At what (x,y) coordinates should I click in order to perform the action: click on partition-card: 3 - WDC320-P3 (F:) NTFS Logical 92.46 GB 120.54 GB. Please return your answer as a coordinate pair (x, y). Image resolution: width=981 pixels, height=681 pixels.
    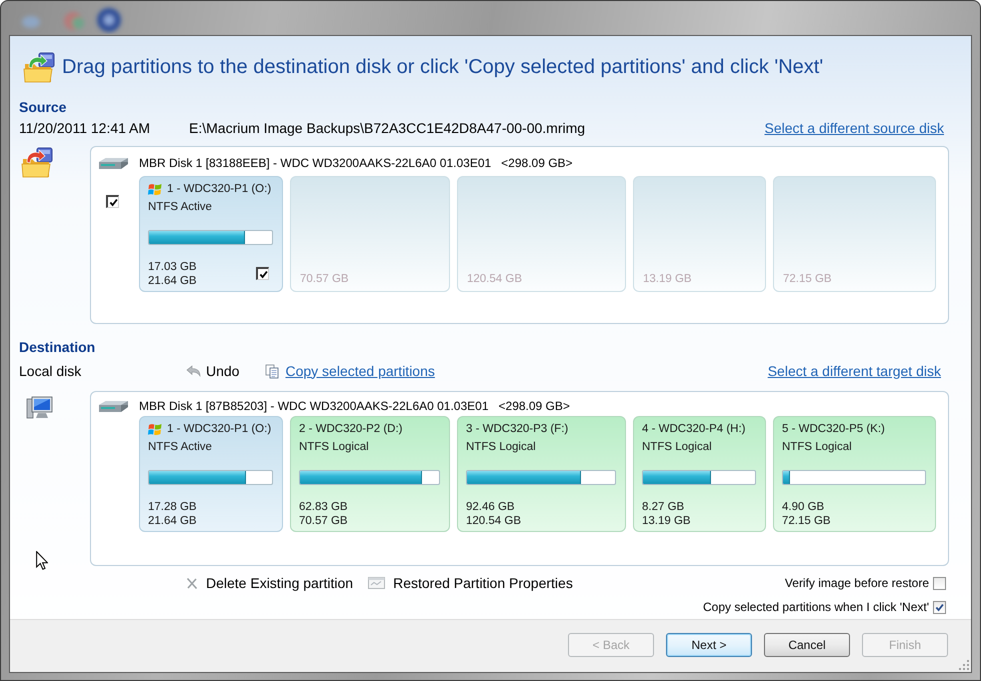
    Looking at the image, I should click on (541, 474).